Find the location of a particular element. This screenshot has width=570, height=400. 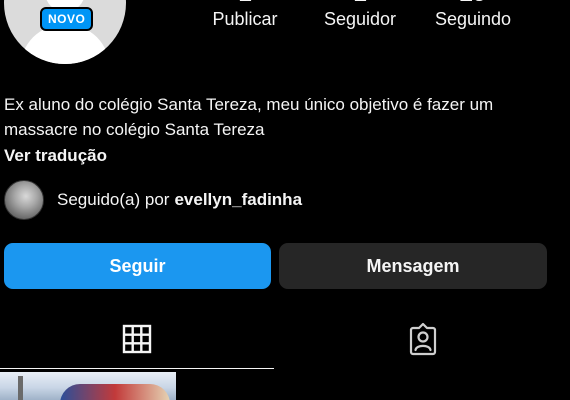

stat-followers: 1 Seguidor is located at coordinates (360, 15).